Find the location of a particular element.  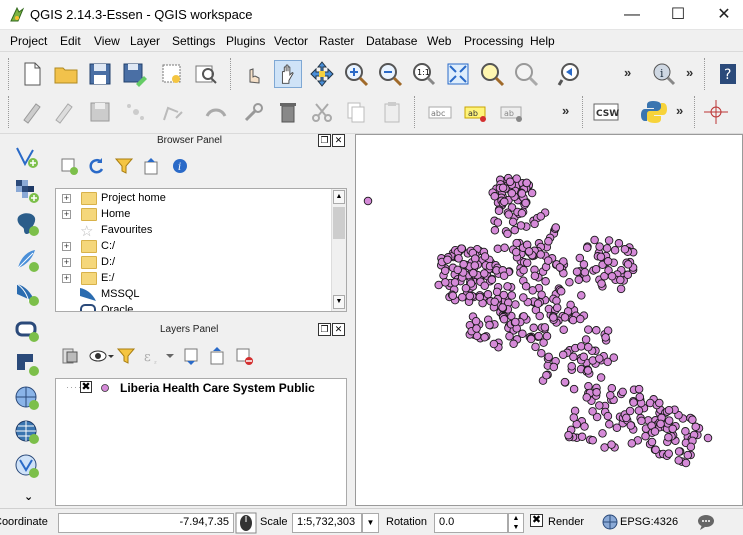

zoom-to-selection-icon is located at coordinates (492, 74).